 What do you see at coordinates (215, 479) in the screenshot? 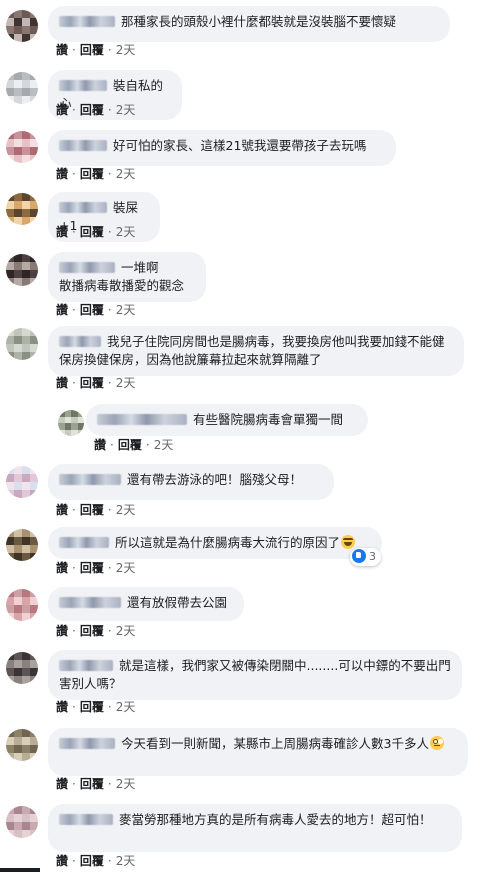
I see `comment-text: 還有帶去游泳的吧！腦殘父母！` at bounding box center [215, 479].